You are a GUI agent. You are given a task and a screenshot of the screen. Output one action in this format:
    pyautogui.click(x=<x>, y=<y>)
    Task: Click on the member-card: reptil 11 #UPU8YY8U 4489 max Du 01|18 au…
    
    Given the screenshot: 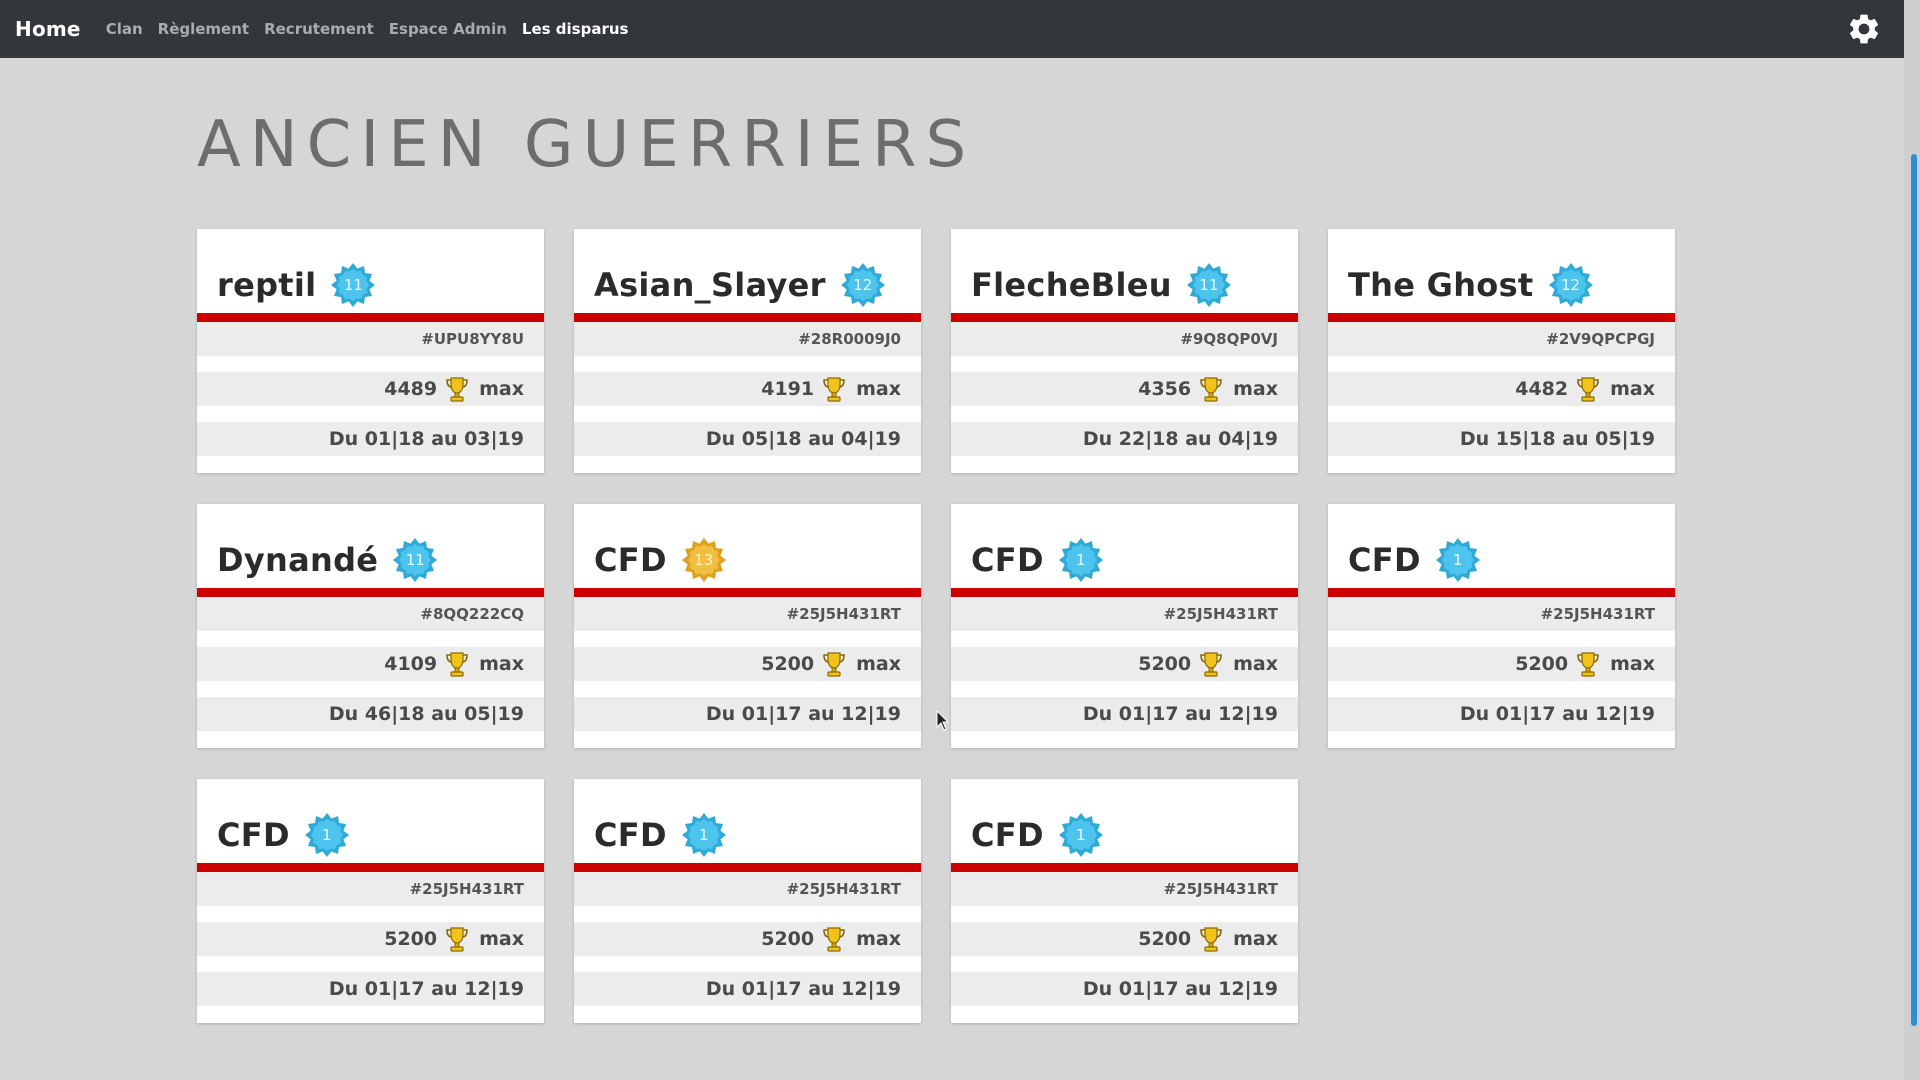 What is the action you would take?
    pyautogui.click(x=370, y=351)
    